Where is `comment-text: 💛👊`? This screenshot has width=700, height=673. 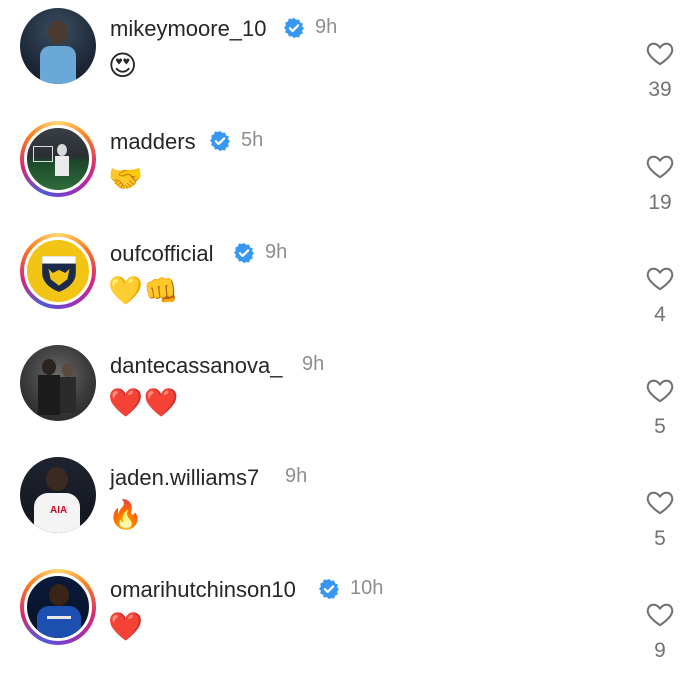 comment-text: 💛👊 is located at coordinates (144, 290).